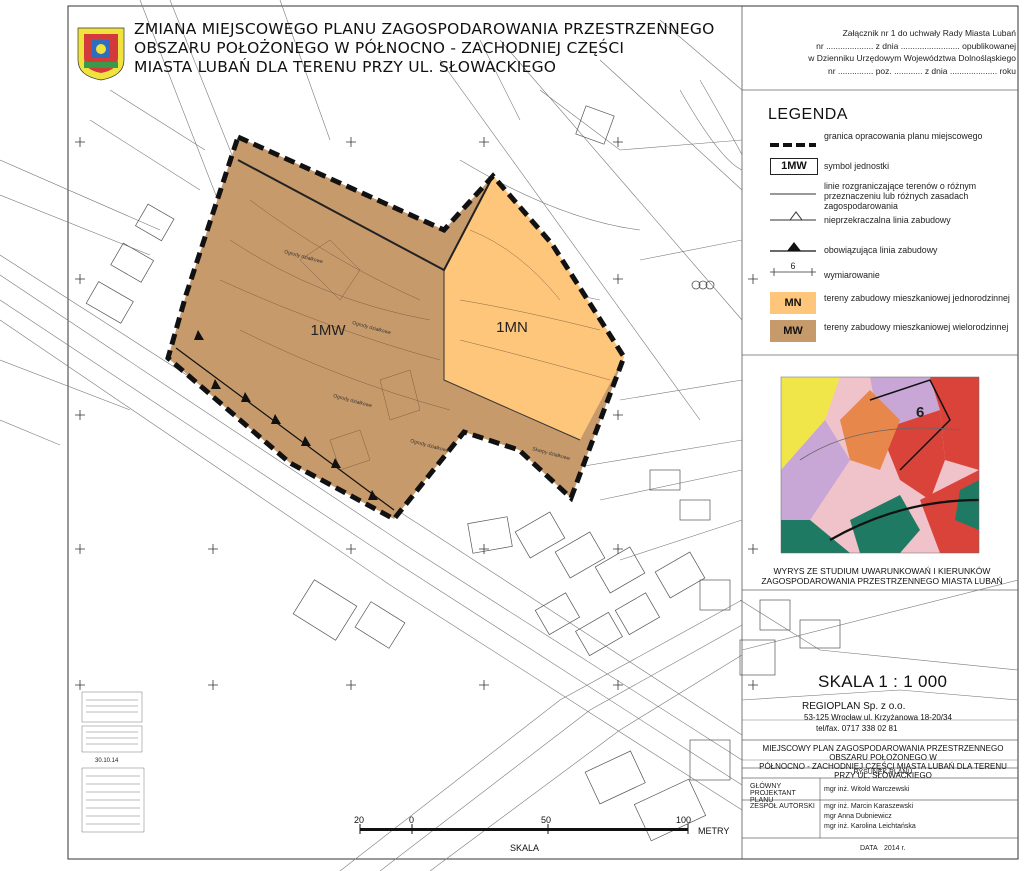 Image resolution: width=1024 pixels, height=871 pixels. Describe the element at coordinates (512, 327) in the screenshot. I see `unit-label-1mn: 1MN` at that location.